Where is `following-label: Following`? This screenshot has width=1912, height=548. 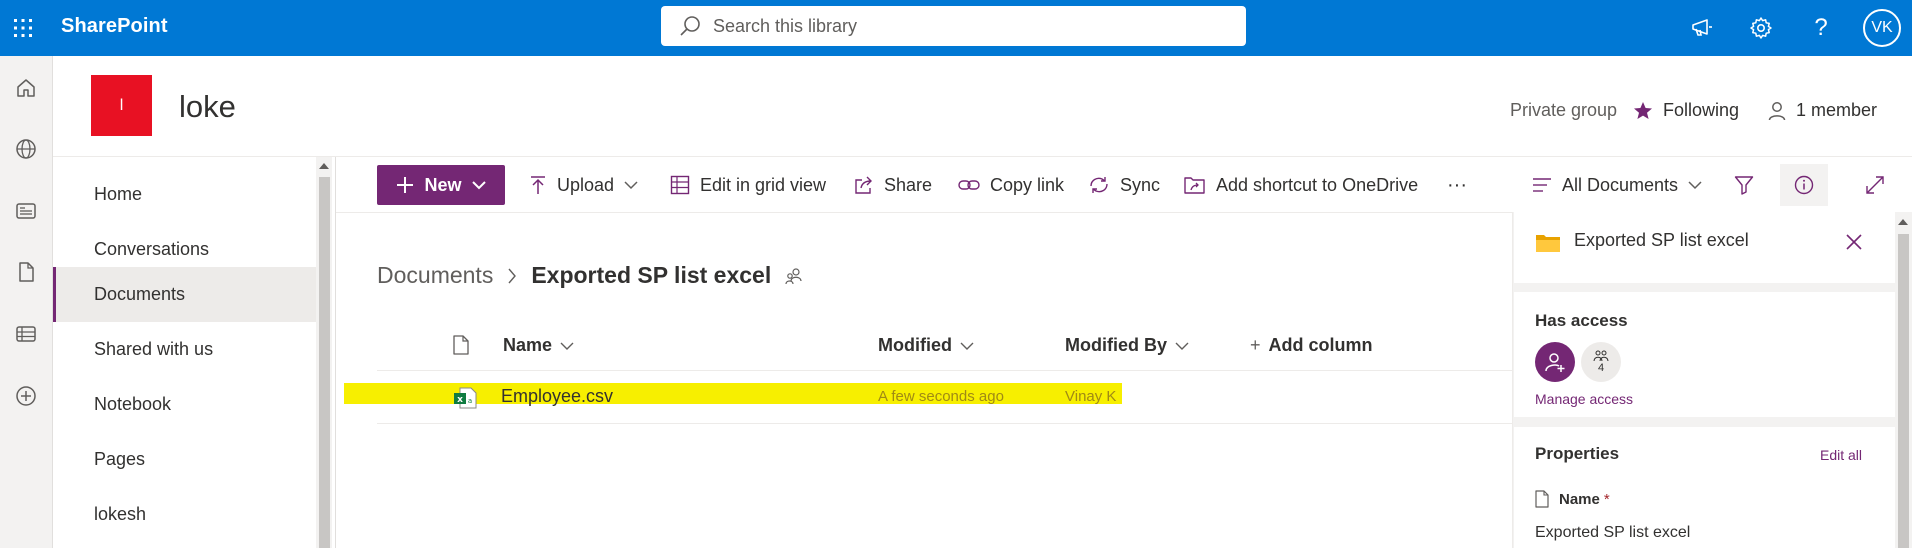 following-label: Following is located at coordinates (1701, 110).